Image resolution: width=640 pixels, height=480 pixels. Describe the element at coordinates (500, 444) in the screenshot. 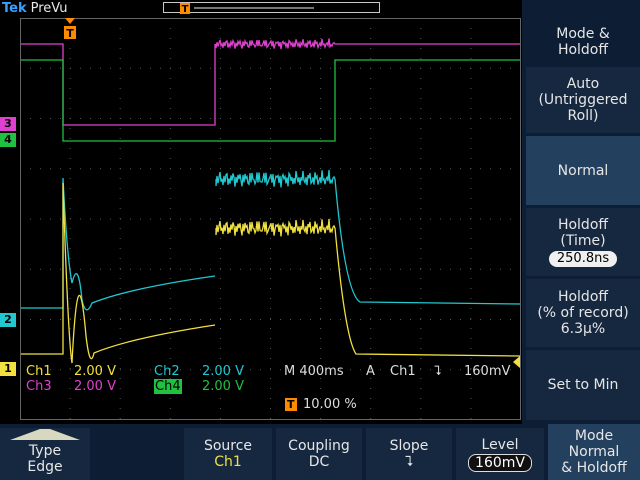

I see `level-label: Level` at that location.